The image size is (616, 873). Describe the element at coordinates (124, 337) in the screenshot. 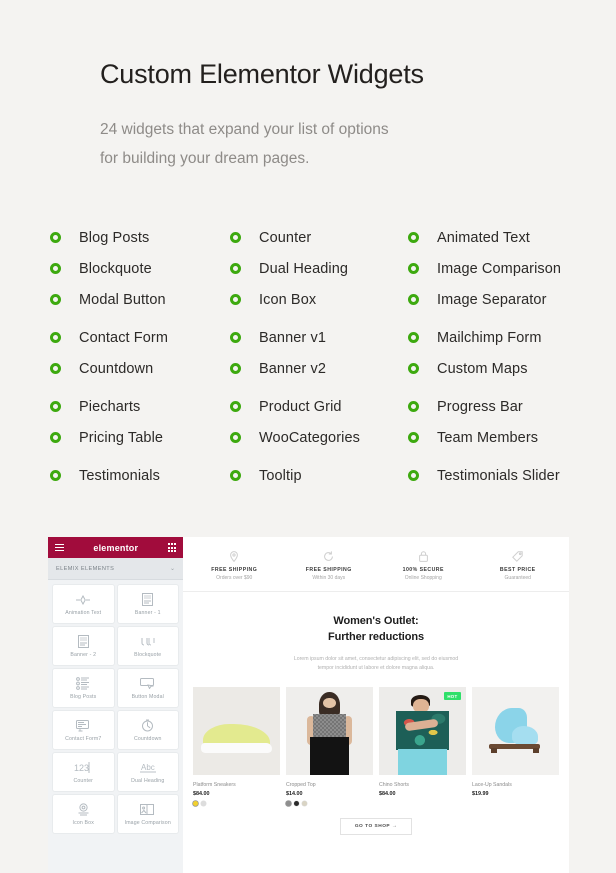

I see `widget-label: Contact Form` at that location.